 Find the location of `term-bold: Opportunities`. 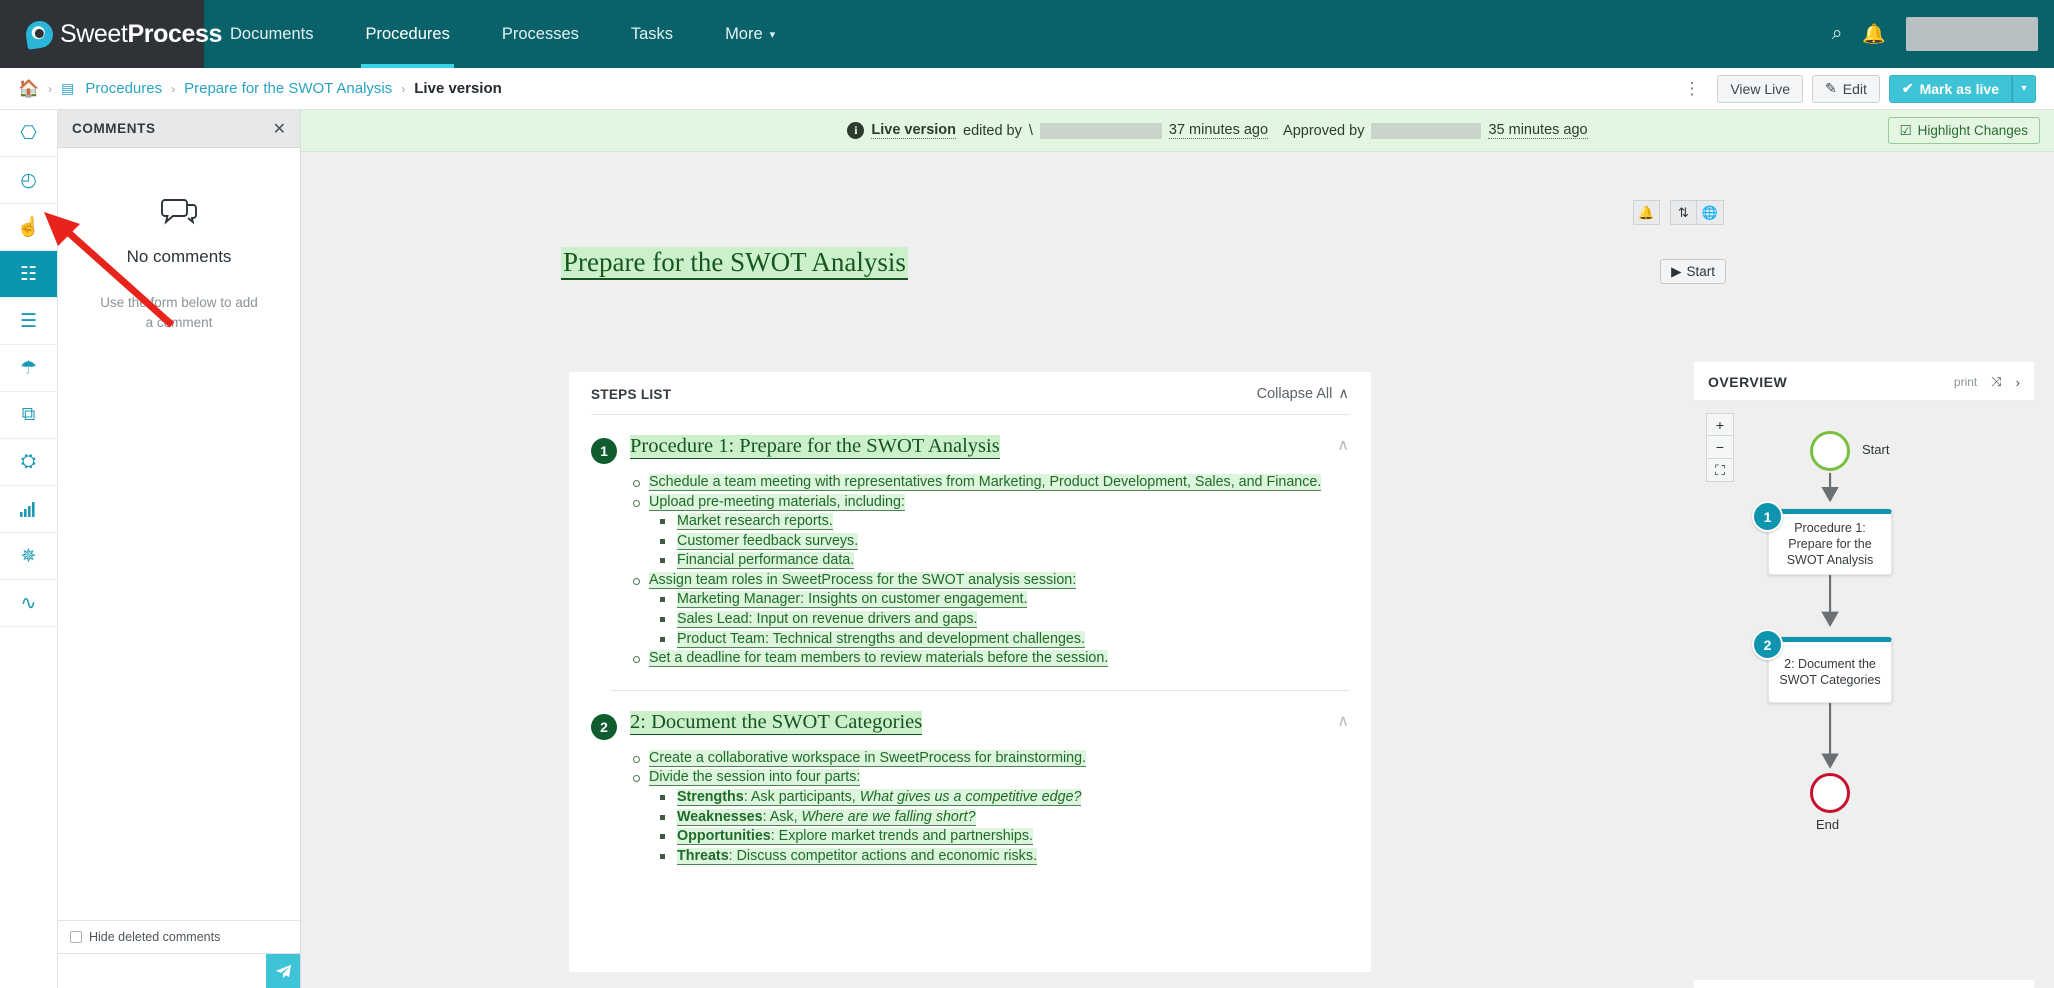

term-bold: Opportunities is located at coordinates (724, 836).